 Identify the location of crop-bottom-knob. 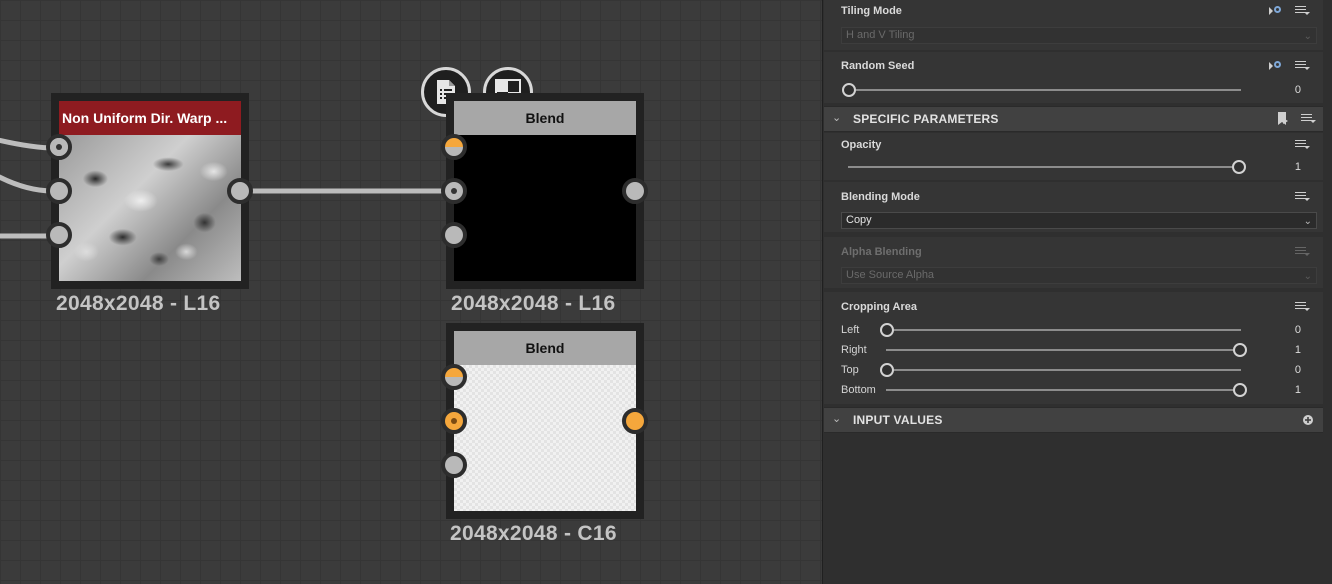
(1240, 390).